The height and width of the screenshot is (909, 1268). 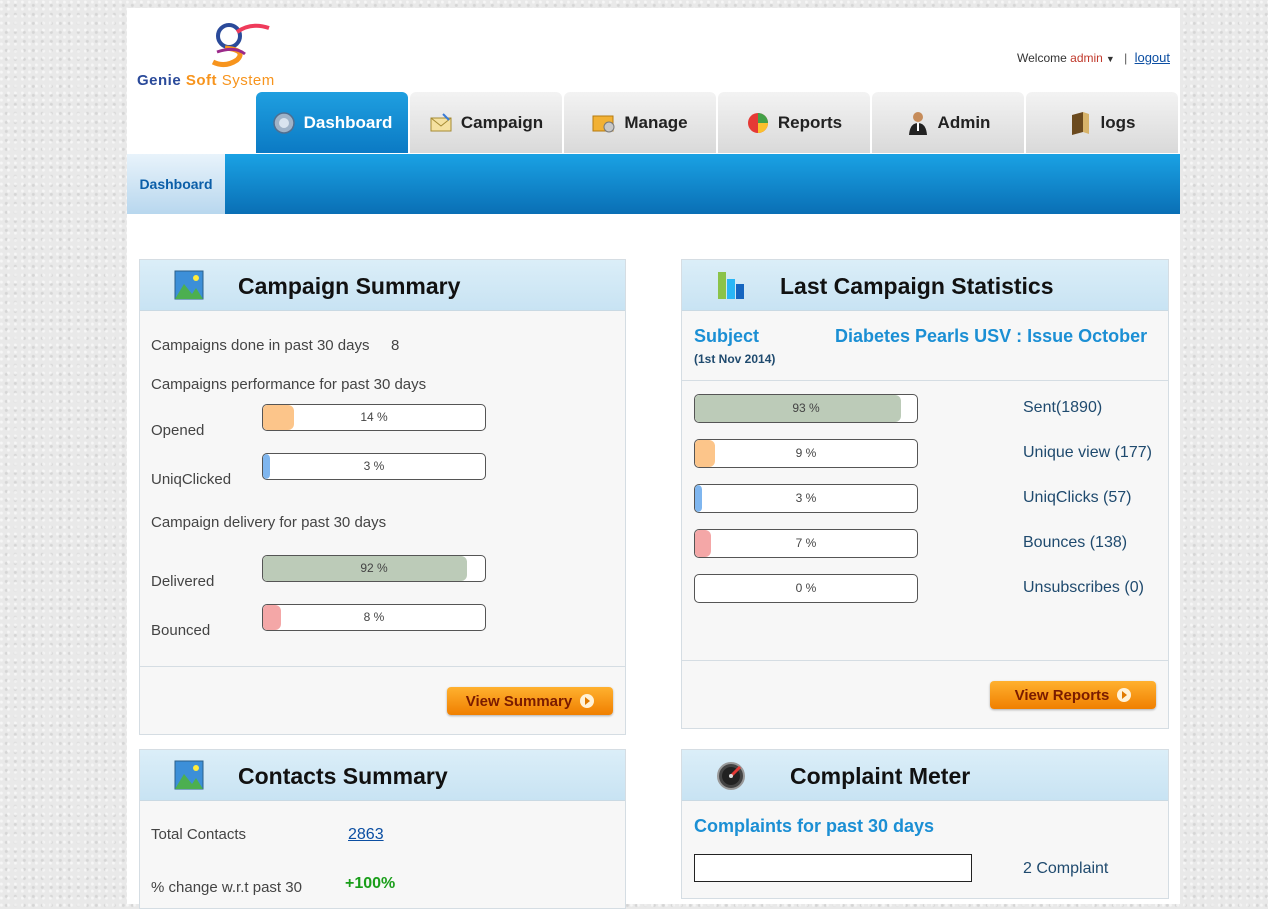 I want to click on progress-percent: 93 %, so click(x=806, y=408).